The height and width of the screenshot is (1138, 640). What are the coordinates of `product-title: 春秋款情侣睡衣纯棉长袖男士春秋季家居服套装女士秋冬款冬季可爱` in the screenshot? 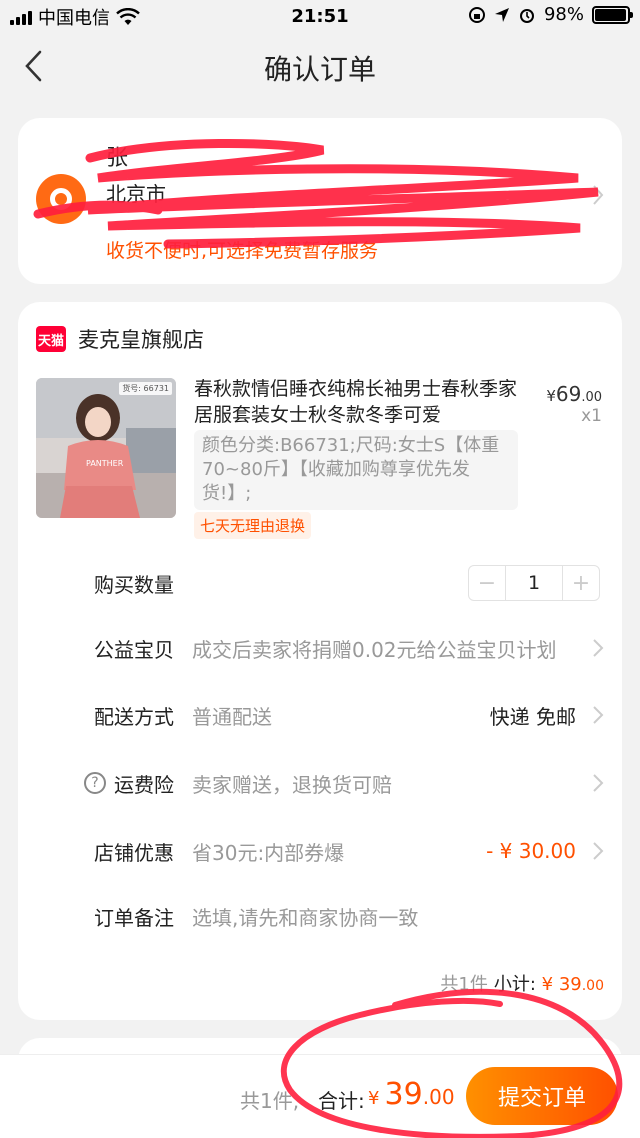 It's located at (359, 402).